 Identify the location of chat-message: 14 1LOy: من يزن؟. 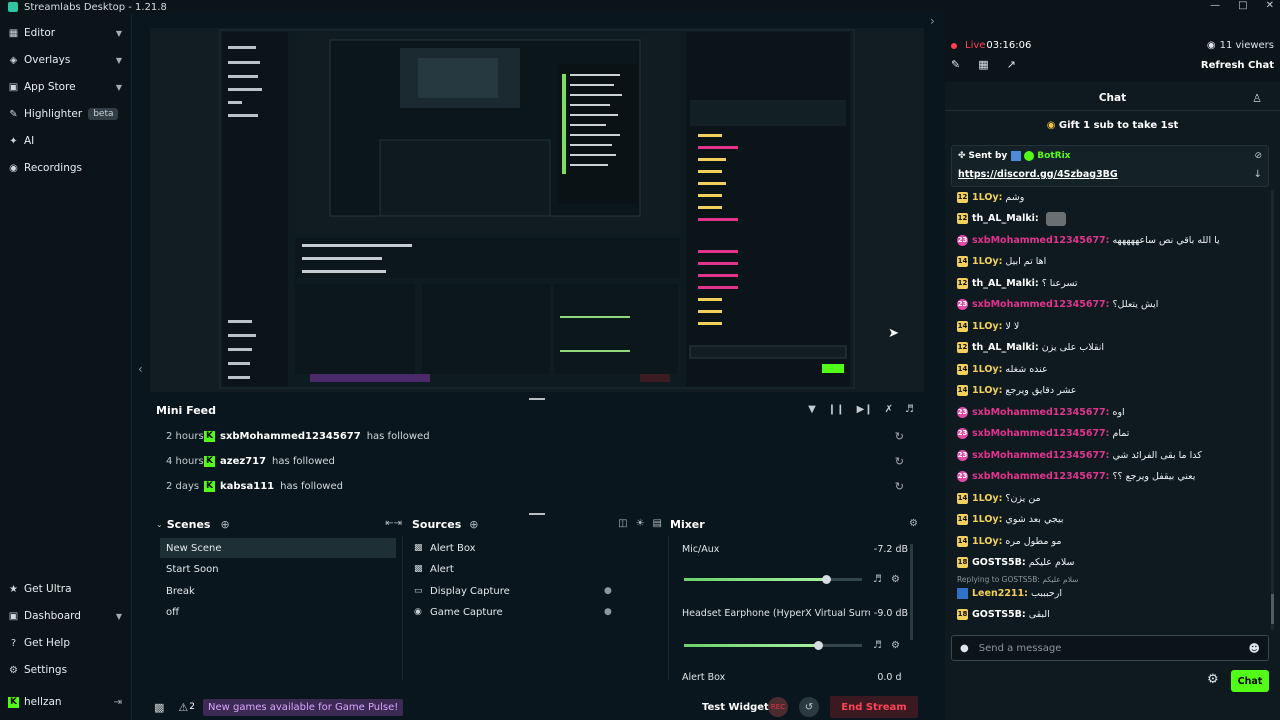
(1113, 498).